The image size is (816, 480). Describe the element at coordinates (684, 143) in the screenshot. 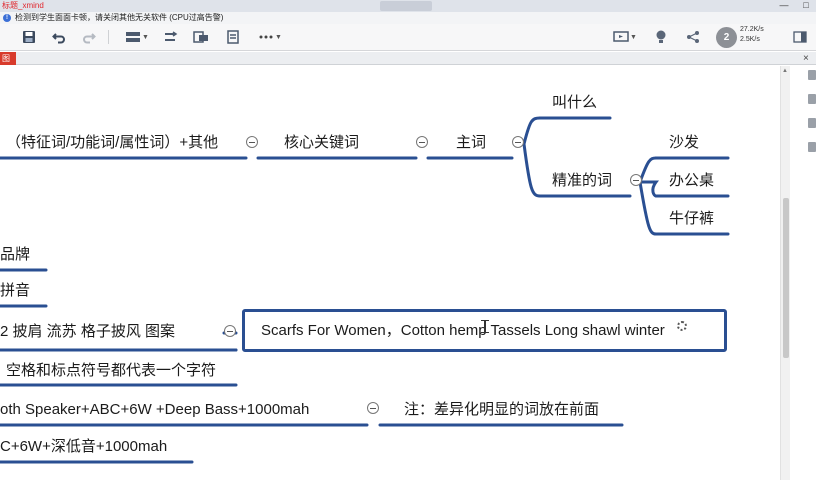

I see `topic-sofa: 沙发` at that location.